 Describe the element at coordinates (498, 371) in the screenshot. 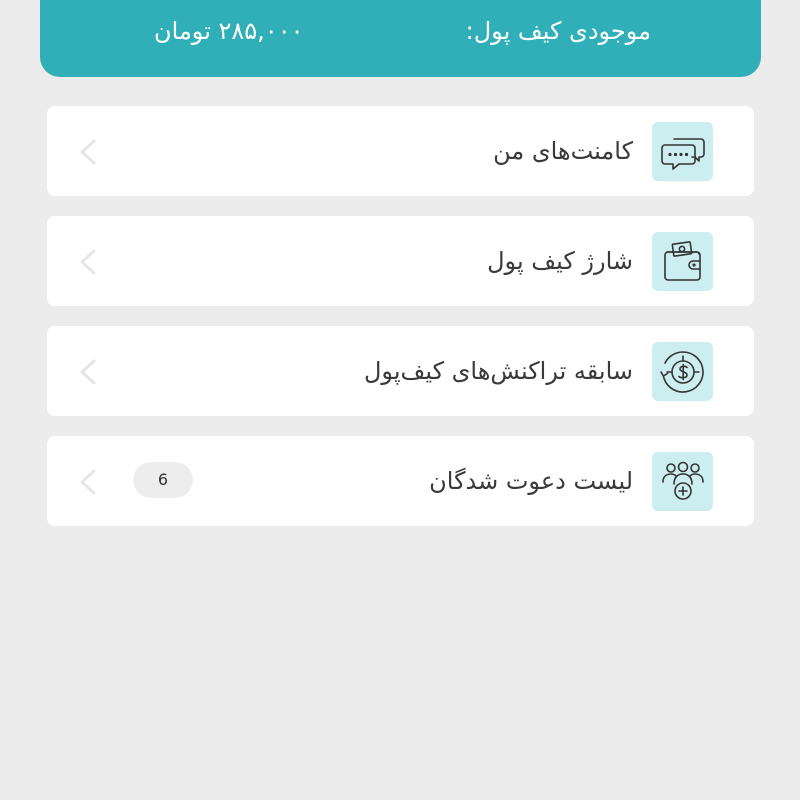

I see `menu-item-label: سابقه تراکنش‌های کیف‌پول` at that location.